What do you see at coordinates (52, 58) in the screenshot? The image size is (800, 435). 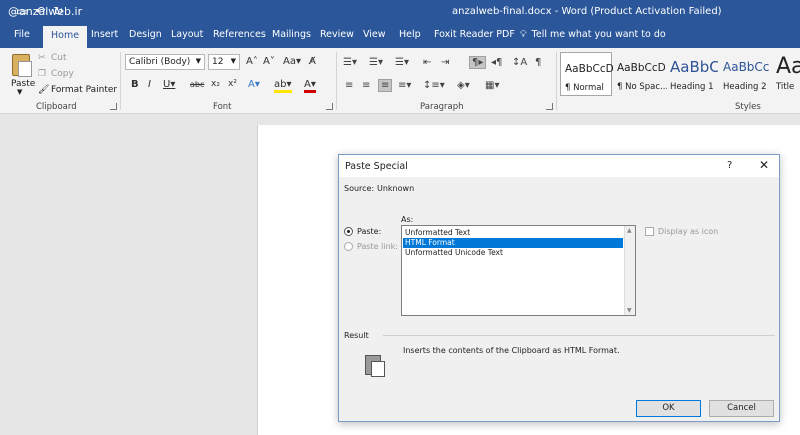 I see `cut-button: ✂ Cut` at bounding box center [52, 58].